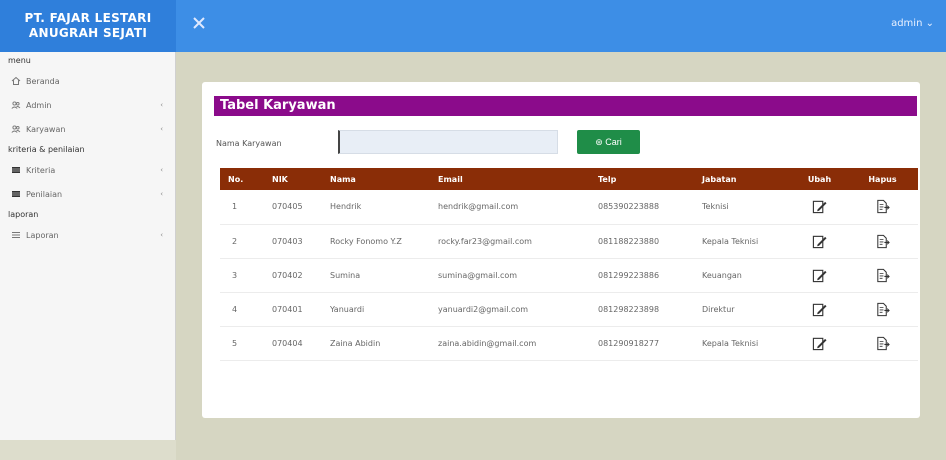 Image resolution: width=946 pixels, height=460 pixels. I want to click on sidebar-item-laporan: Laporan ‹, so click(87, 235).